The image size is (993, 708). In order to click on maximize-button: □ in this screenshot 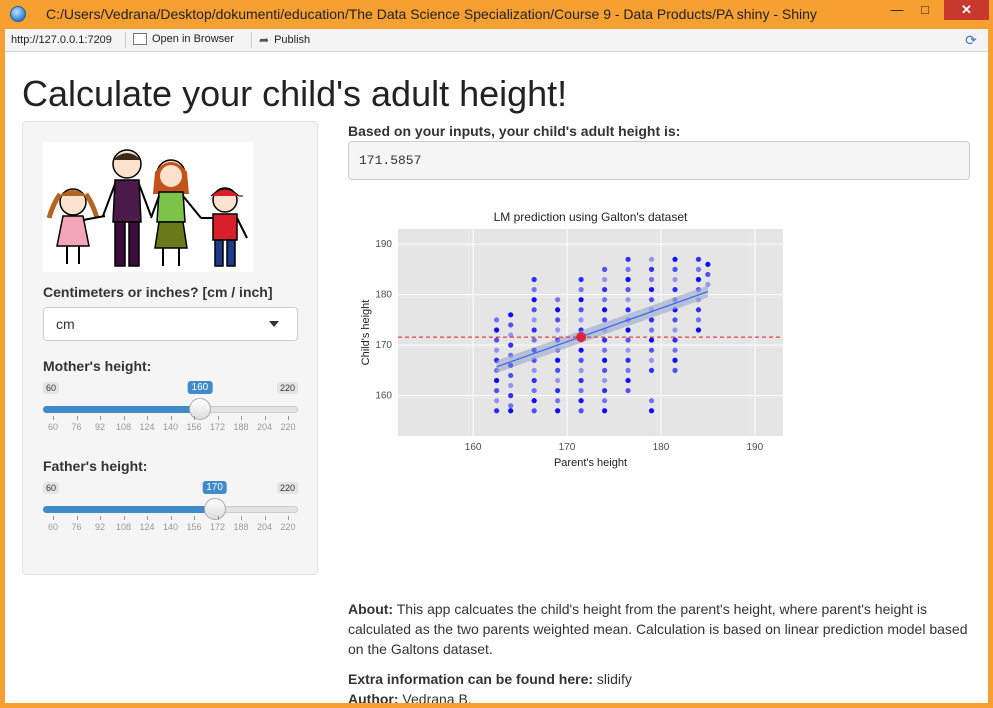, I will do `click(925, 10)`.